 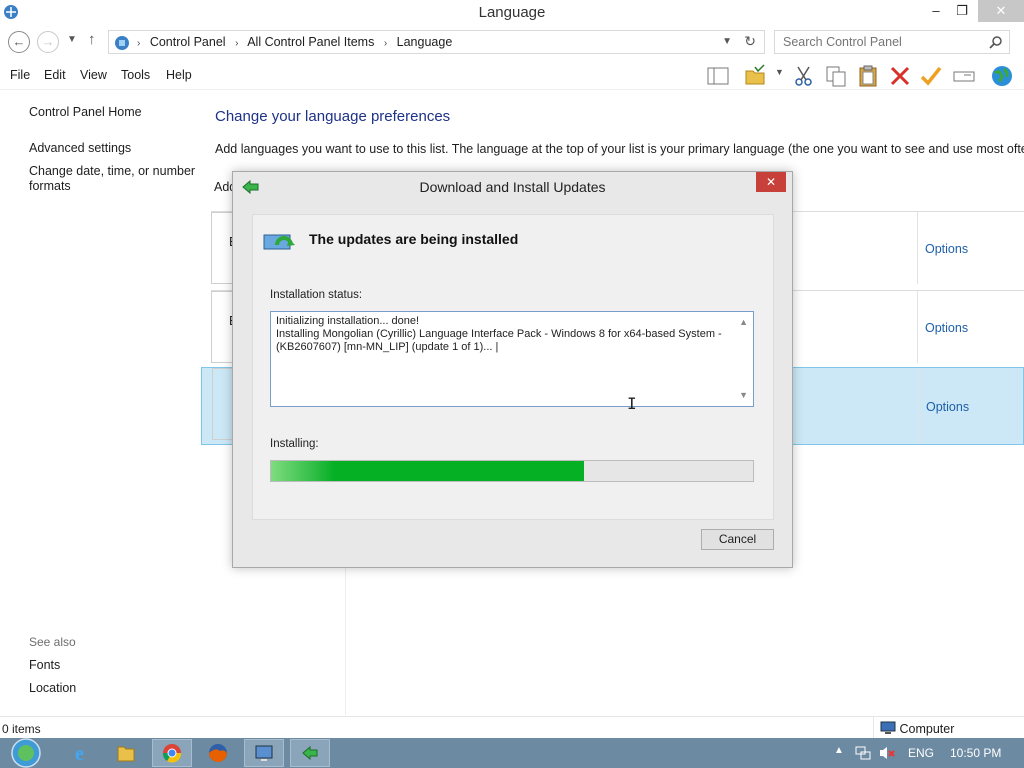 What do you see at coordinates (921, 753) in the screenshot?
I see `input-language-indicator: ENG` at bounding box center [921, 753].